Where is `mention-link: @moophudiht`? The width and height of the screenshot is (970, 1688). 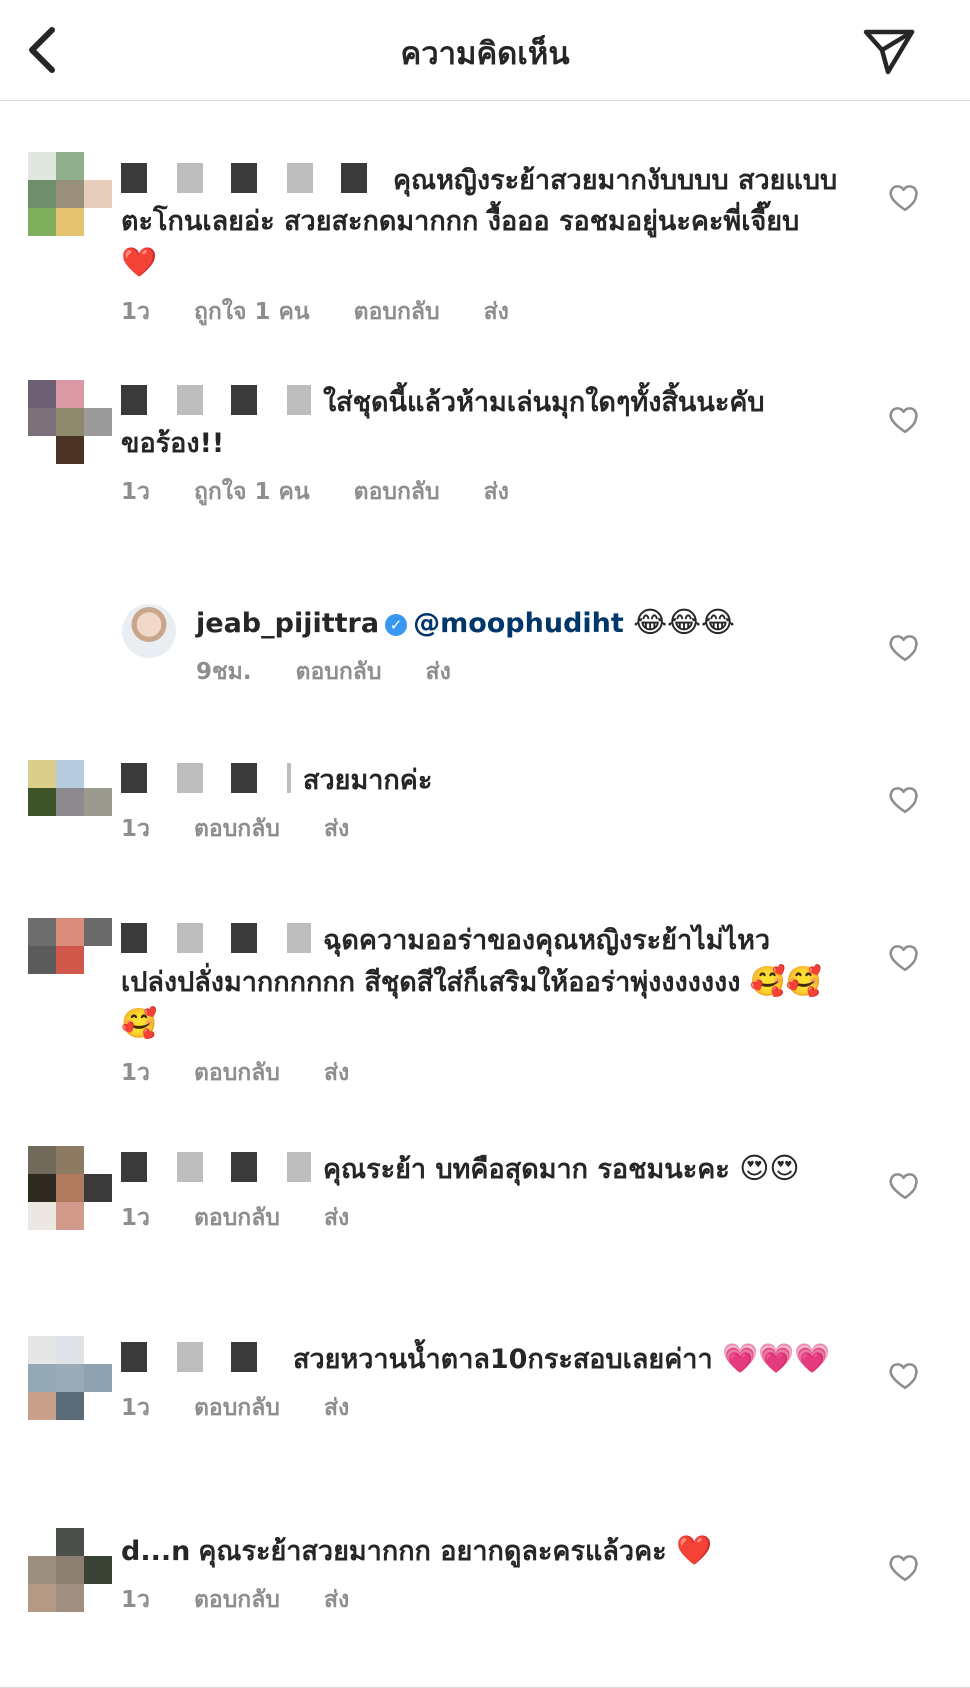 mention-link: @moophudiht is located at coordinates (518, 623).